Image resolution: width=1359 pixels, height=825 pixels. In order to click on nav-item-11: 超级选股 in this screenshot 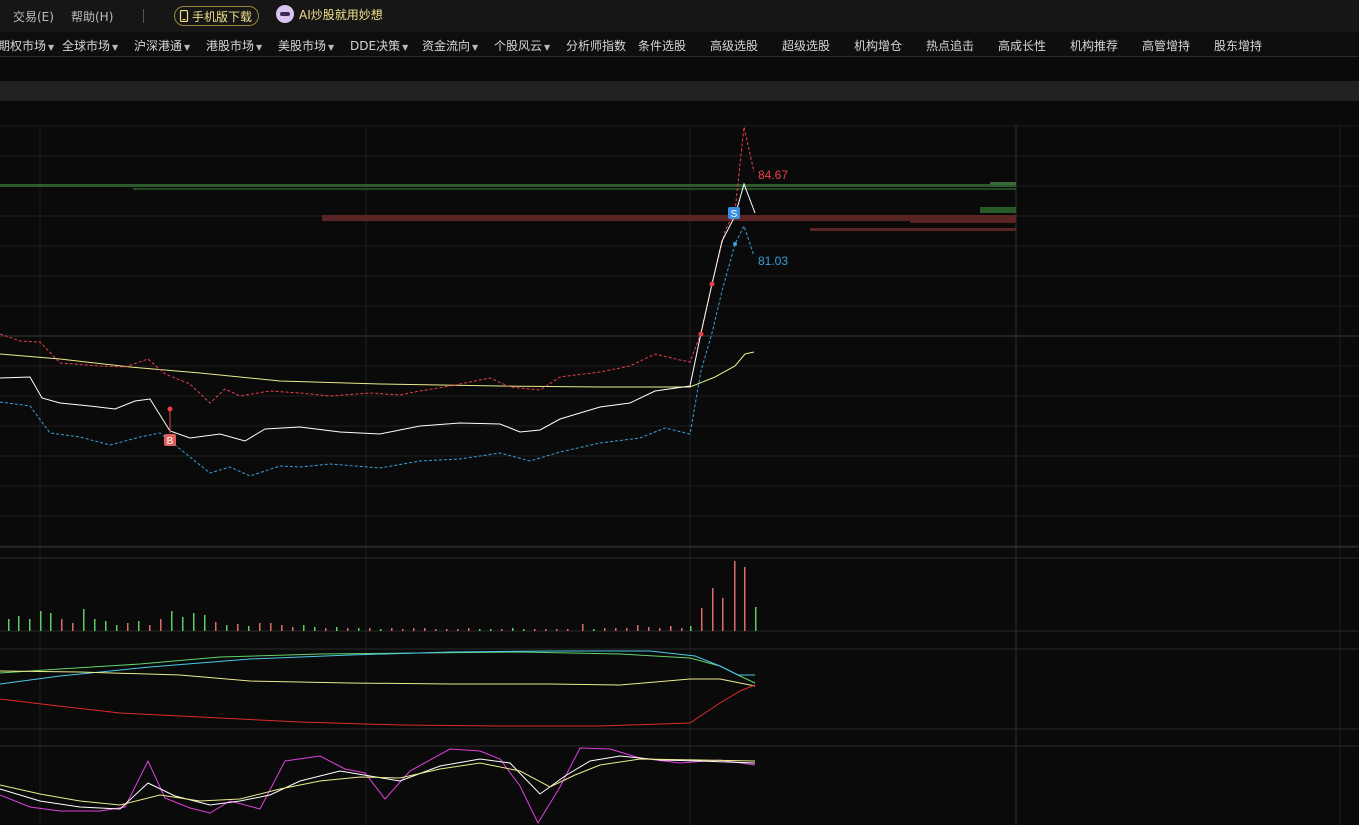, I will do `click(806, 45)`.